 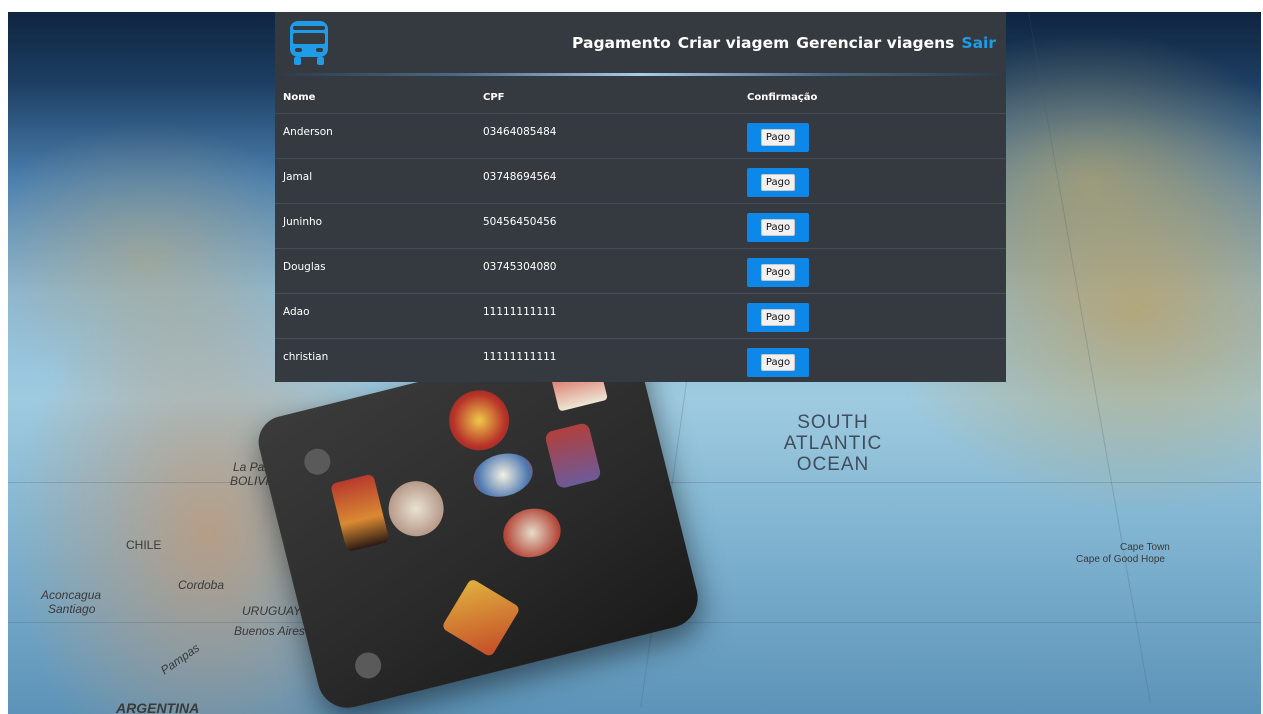 I want to click on cell-cpf: 03745304080, so click(x=520, y=267).